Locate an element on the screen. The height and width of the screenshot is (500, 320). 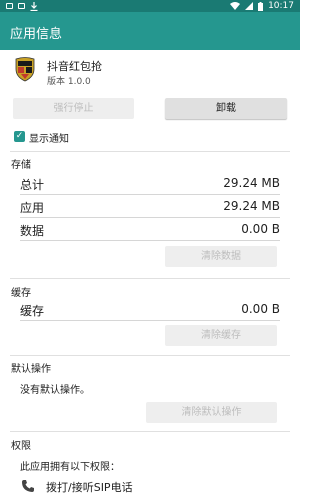
permission-item-label: 拨打/接听SIP电话 is located at coordinates (89, 487).